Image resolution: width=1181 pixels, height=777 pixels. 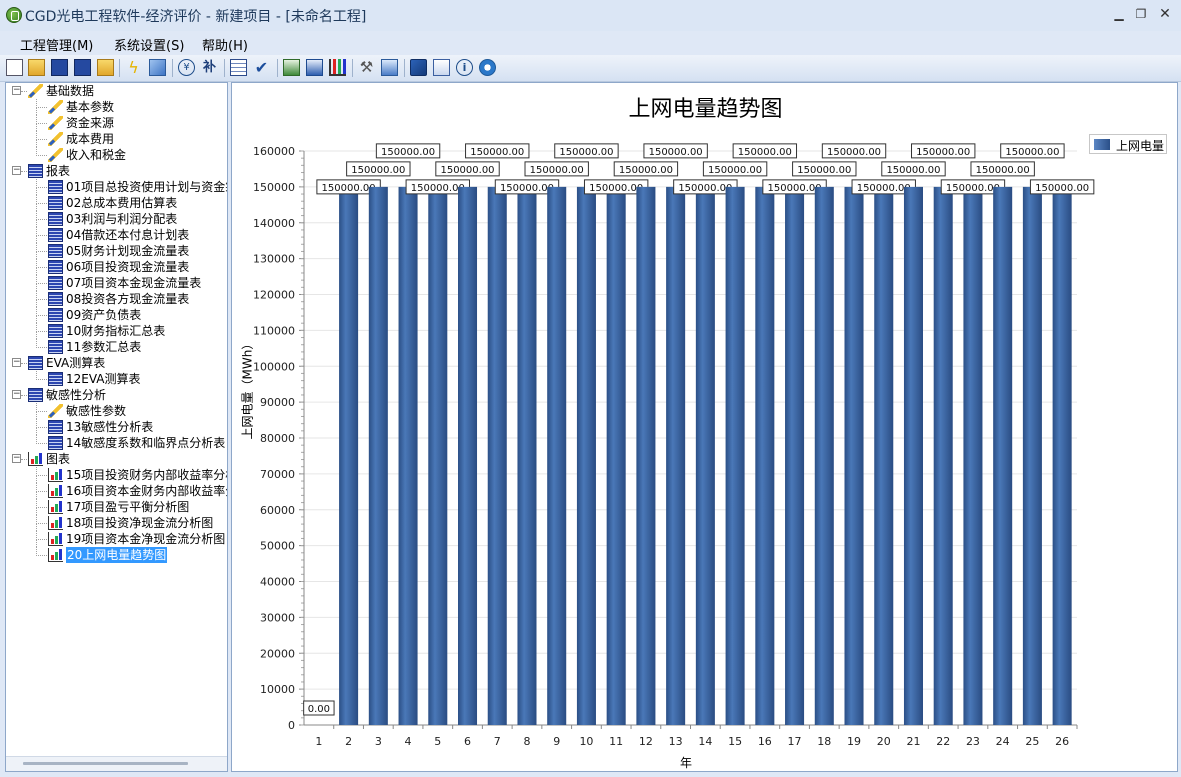 I want to click on tree-item: 成本费用, so click(x=116, y=139).